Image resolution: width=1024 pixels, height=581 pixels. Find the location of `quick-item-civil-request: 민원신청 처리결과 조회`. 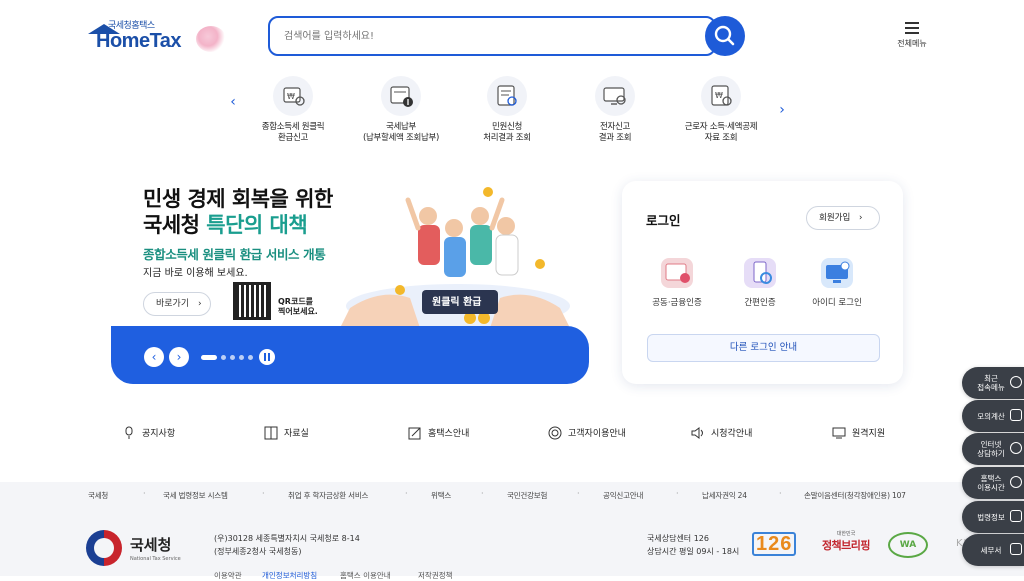

quick-item-civil-request: 민원신청 처리결과 조회 is located at coordinates (507, 110).